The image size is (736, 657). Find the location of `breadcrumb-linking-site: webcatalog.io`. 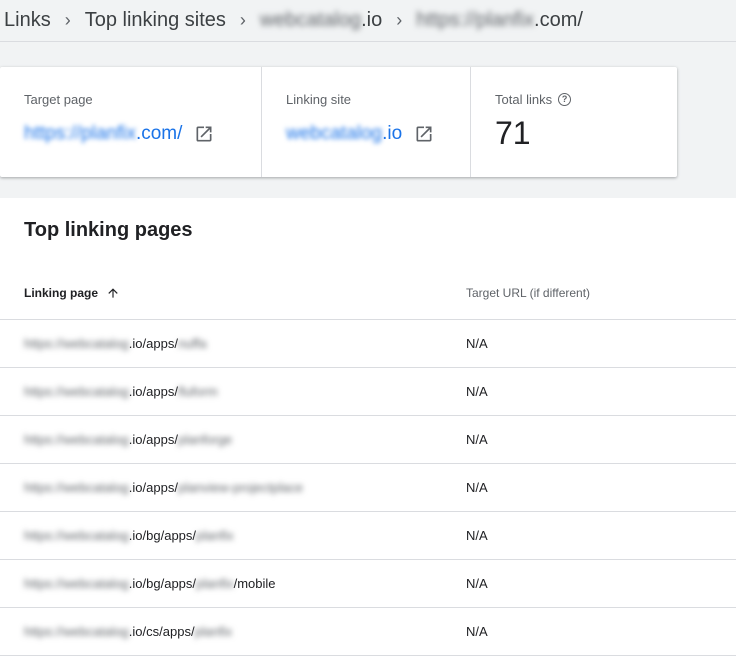

breadcrumb-linking-site: webcatalog.io is located at coordinates (321, 20).